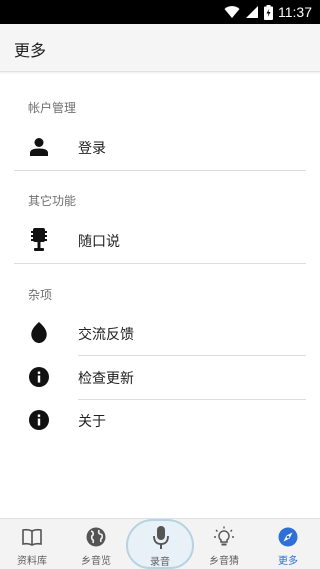 This screenshot has height=569, width=320. I want to click on nav-tab-guess: 乡音猜, so click(224, 544).